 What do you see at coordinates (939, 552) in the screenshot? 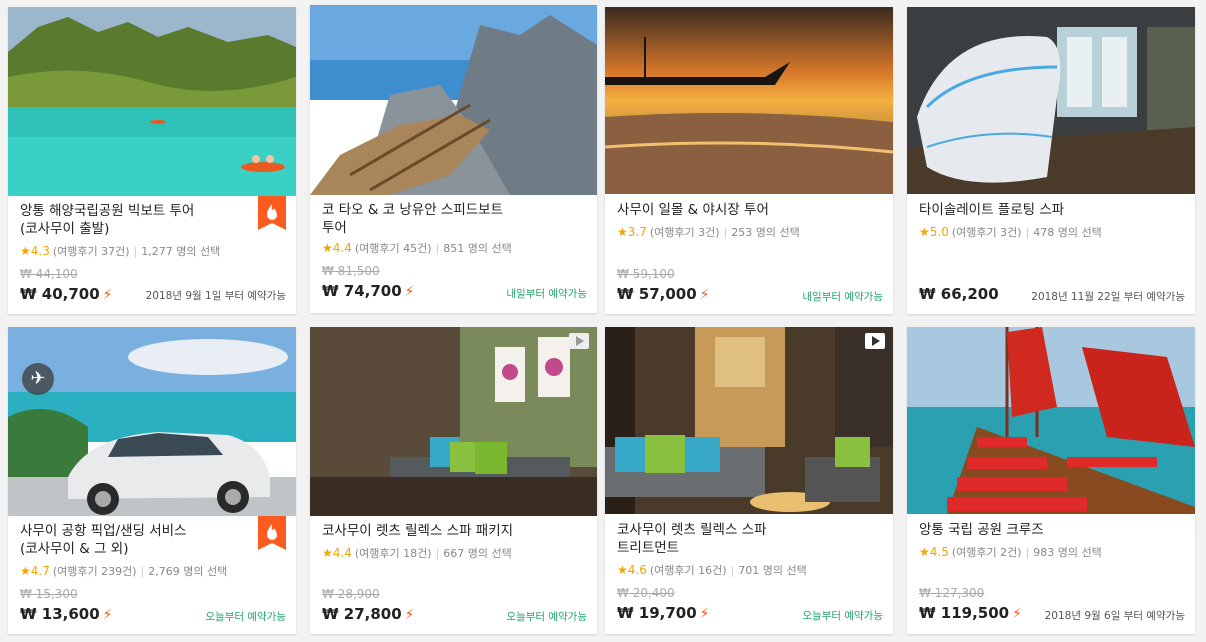
I see `rating-score: 4.5` at bounding box center [939, 552].